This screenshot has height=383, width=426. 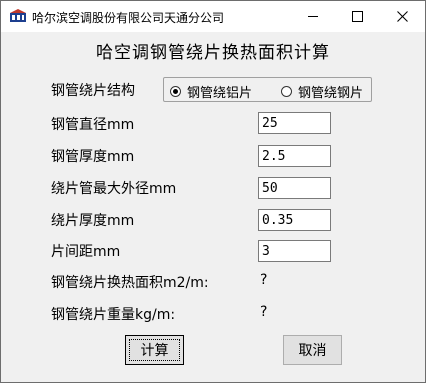 What do you see at coordinates (130, 283) in the screenshot?
I see `heat-area-label: 钢管绕片换热面积m2/m:` at bounding box center [130, 283].